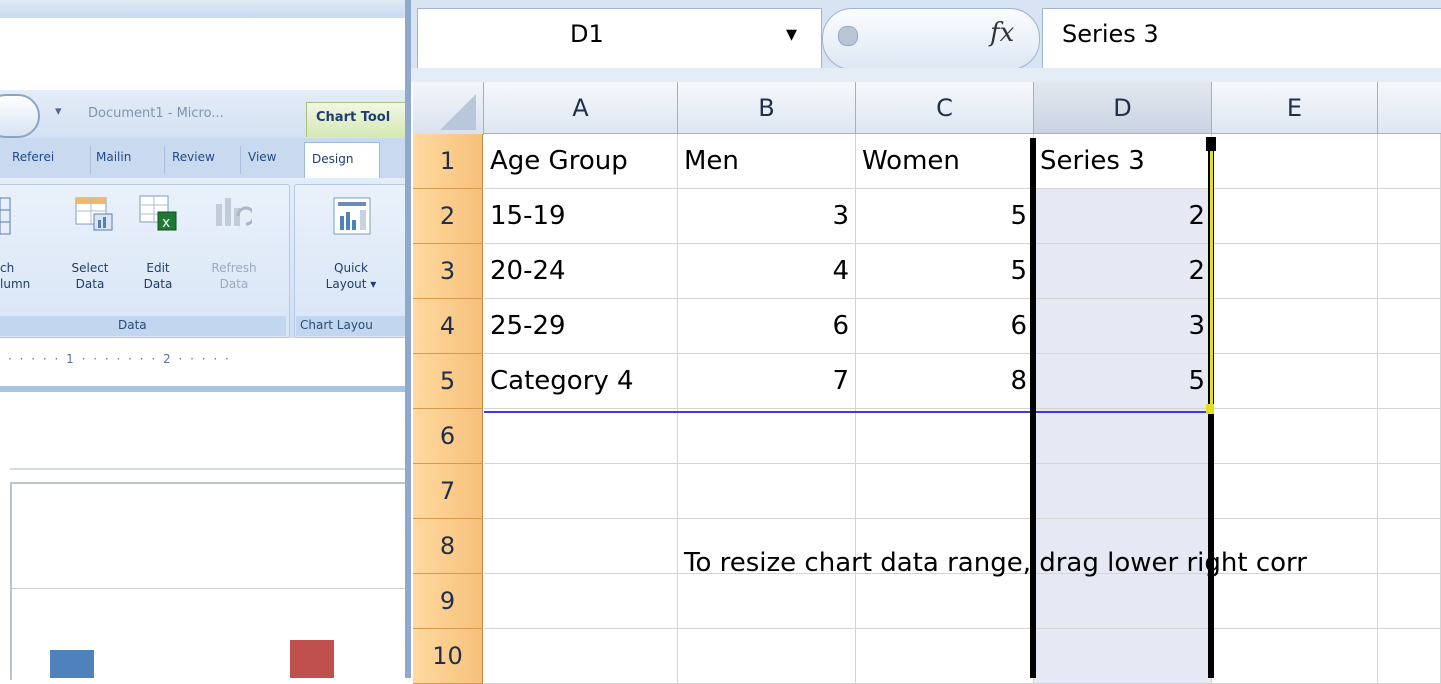 The height and width of the screenshot is (684, 1441). Describe the element at coordinates (848, 36) in the screenshot. I see `formula-bar-splitter-icon` at that location.